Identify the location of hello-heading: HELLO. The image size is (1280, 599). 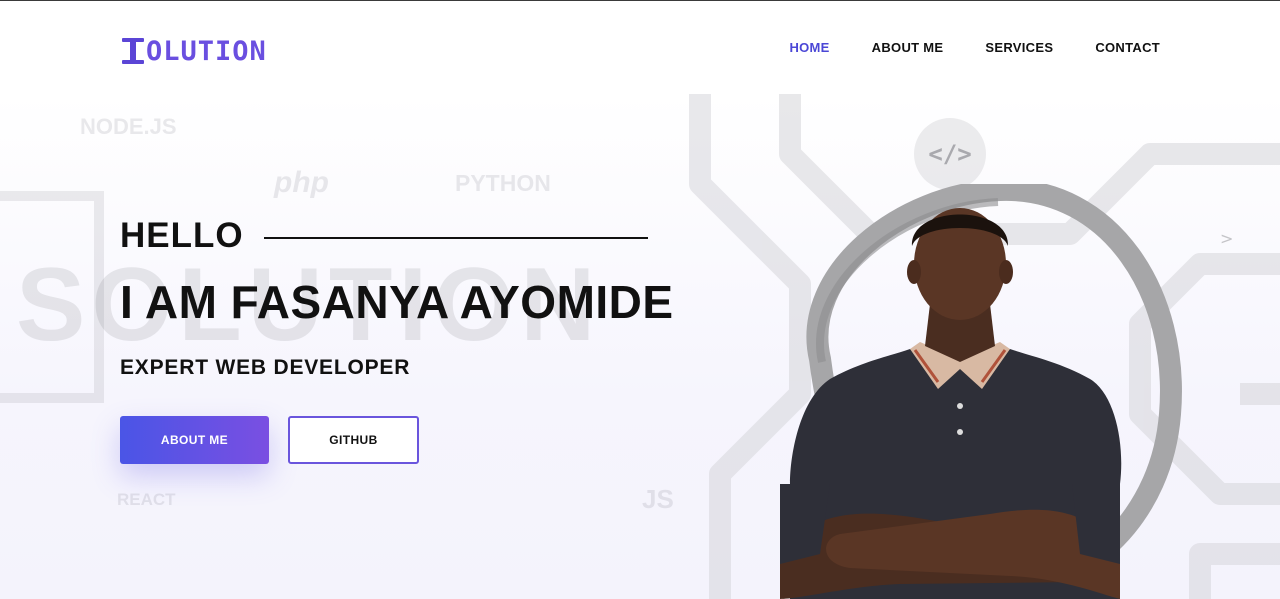
(182, 235).